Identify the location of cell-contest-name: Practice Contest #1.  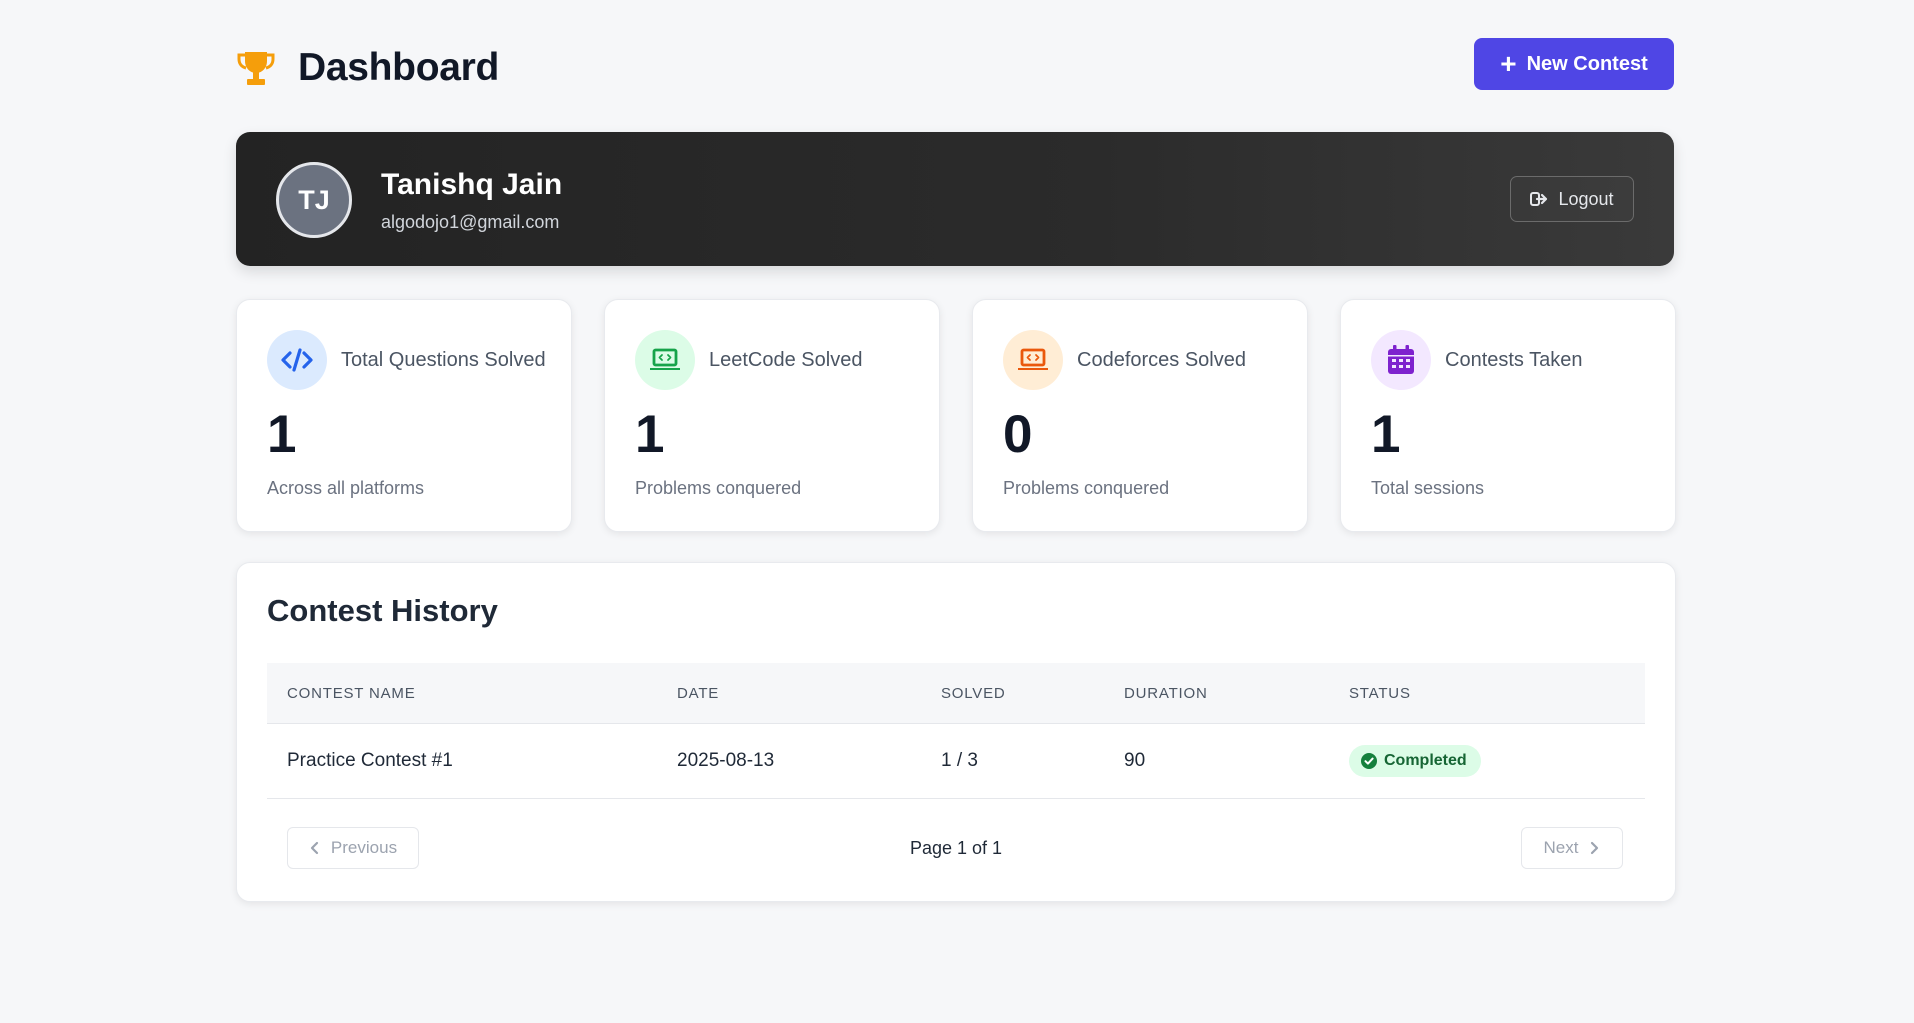
(370, 760).